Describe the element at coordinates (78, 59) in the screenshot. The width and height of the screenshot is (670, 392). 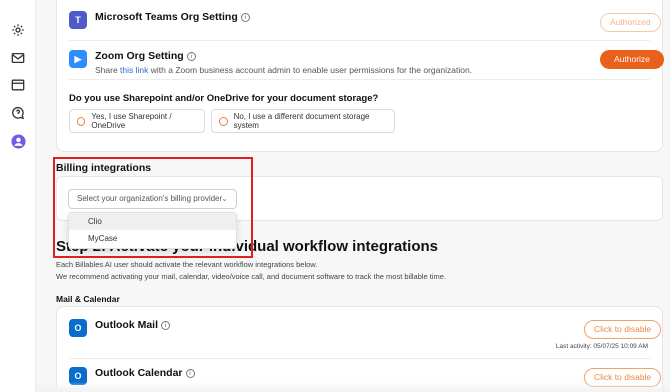
I see `zoom-icon: ▶` at that location.